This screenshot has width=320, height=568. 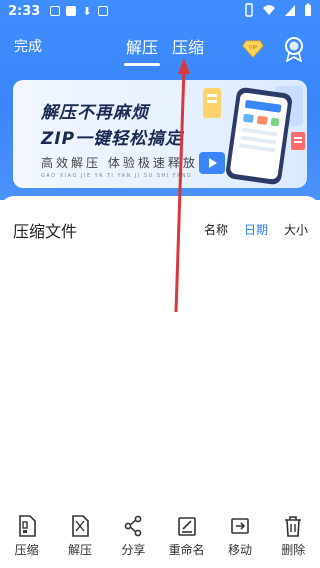 I want to click on content-panel, so click(x=160, y=203).